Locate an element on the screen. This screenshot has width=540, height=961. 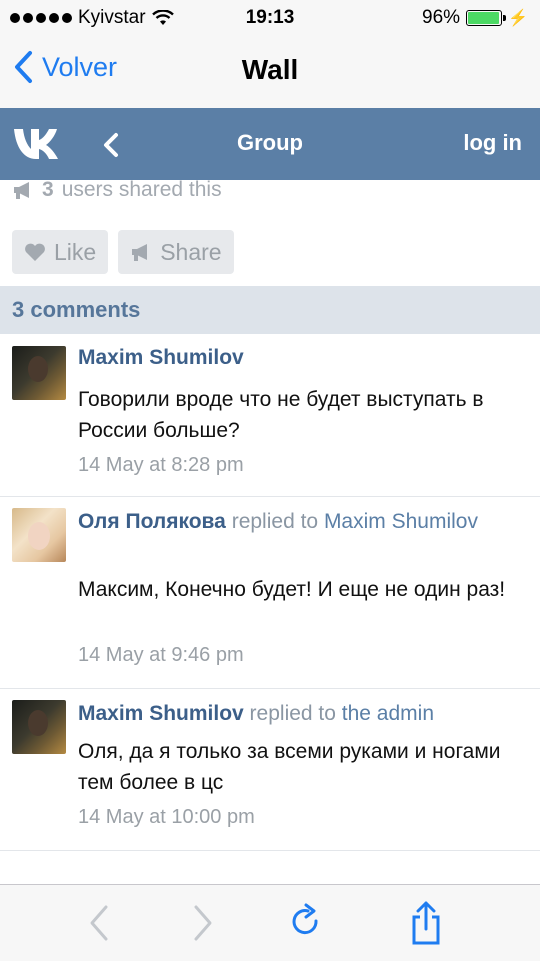
status-bar: Kyivstar 19:13 96% ⚡ is located at coordinates (270, 18).